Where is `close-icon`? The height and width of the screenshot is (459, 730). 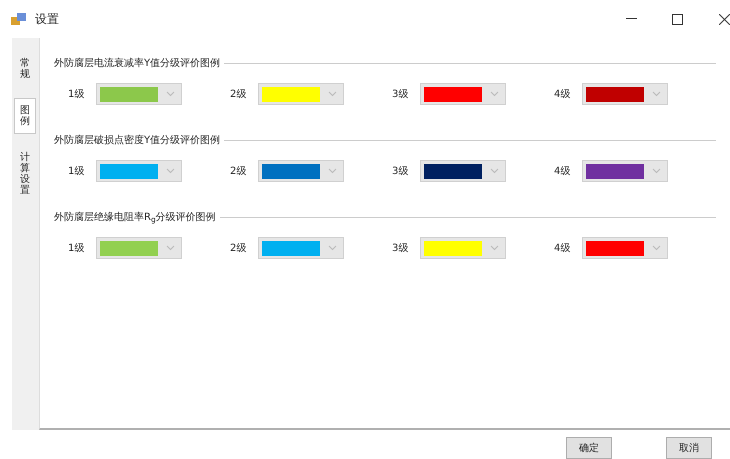
close-icon is located at coordinates (724, 19).